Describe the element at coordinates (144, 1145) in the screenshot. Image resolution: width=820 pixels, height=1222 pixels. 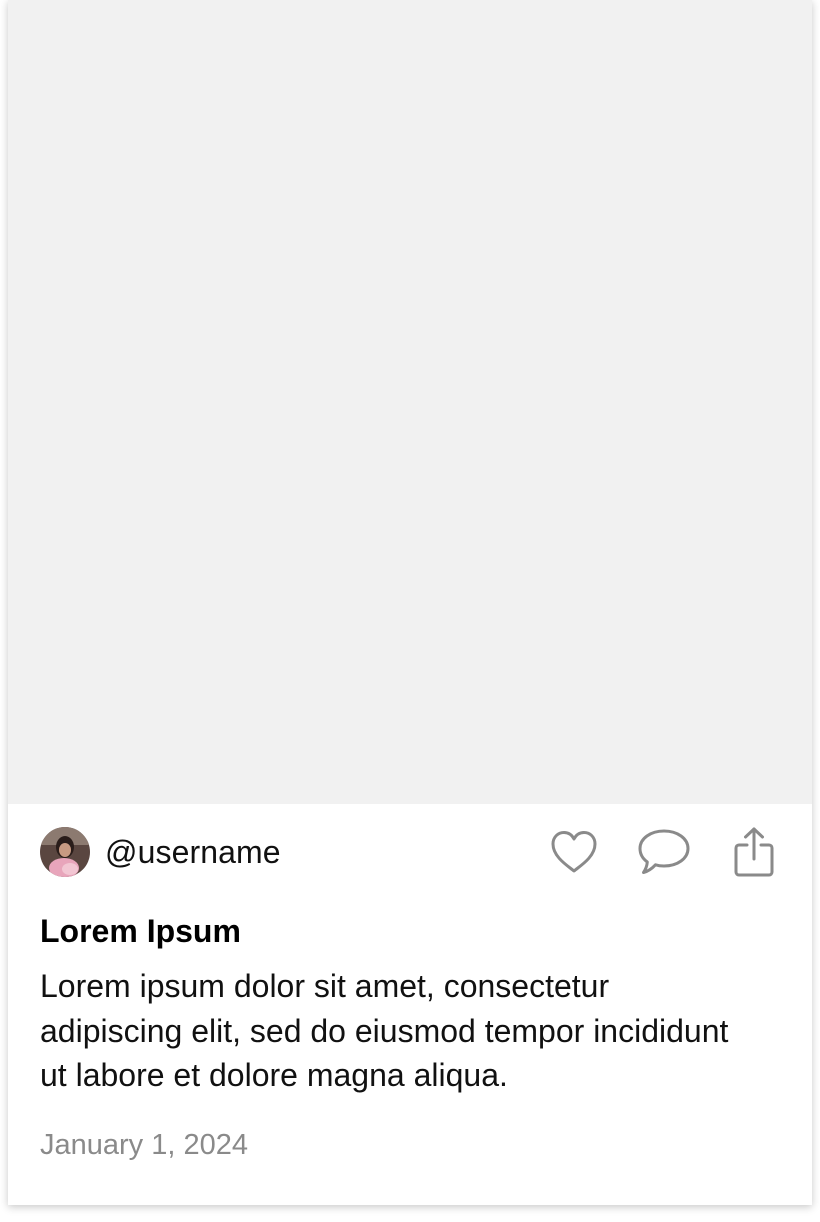
I see `post-date: January 1, 2024` at that location.